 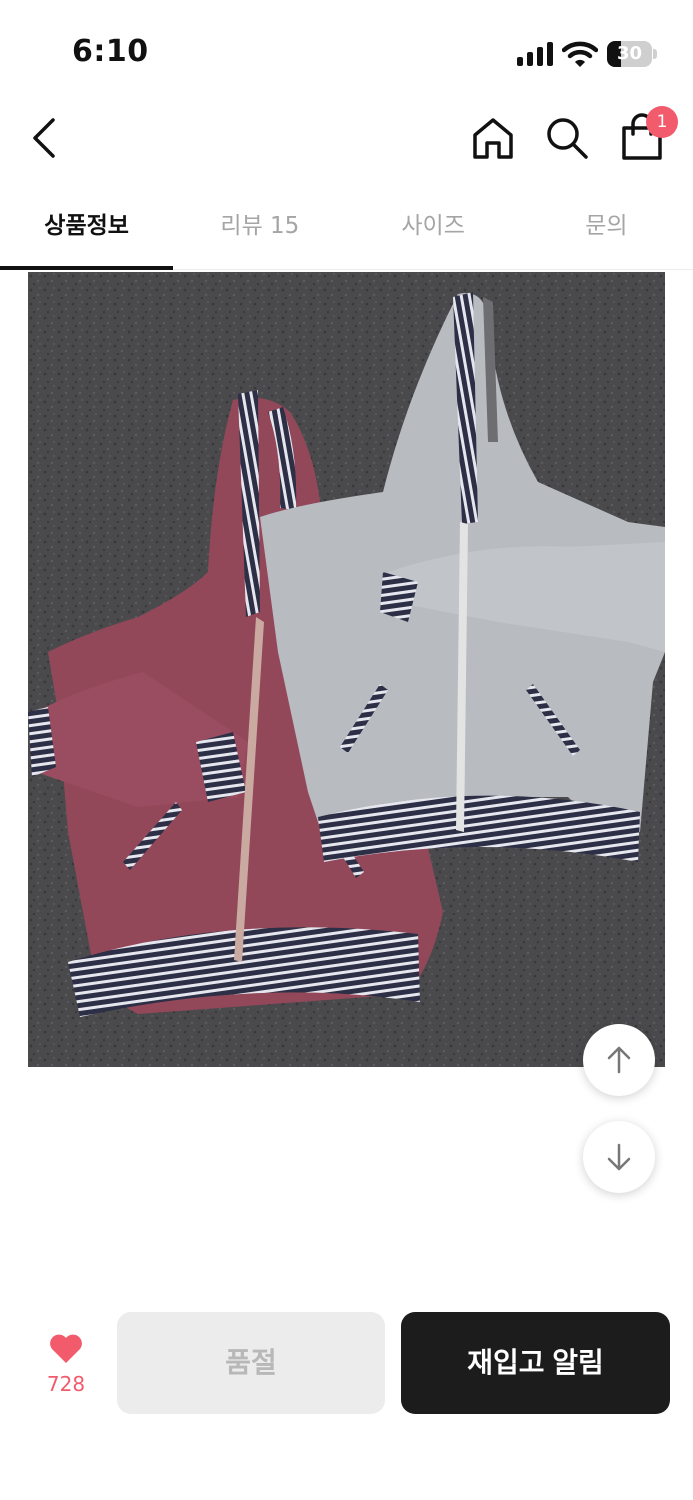 What do you see at coordinates (46, 138) in the screenshot?
I see `back-arrow-icon` at bounding box center [46, 138].